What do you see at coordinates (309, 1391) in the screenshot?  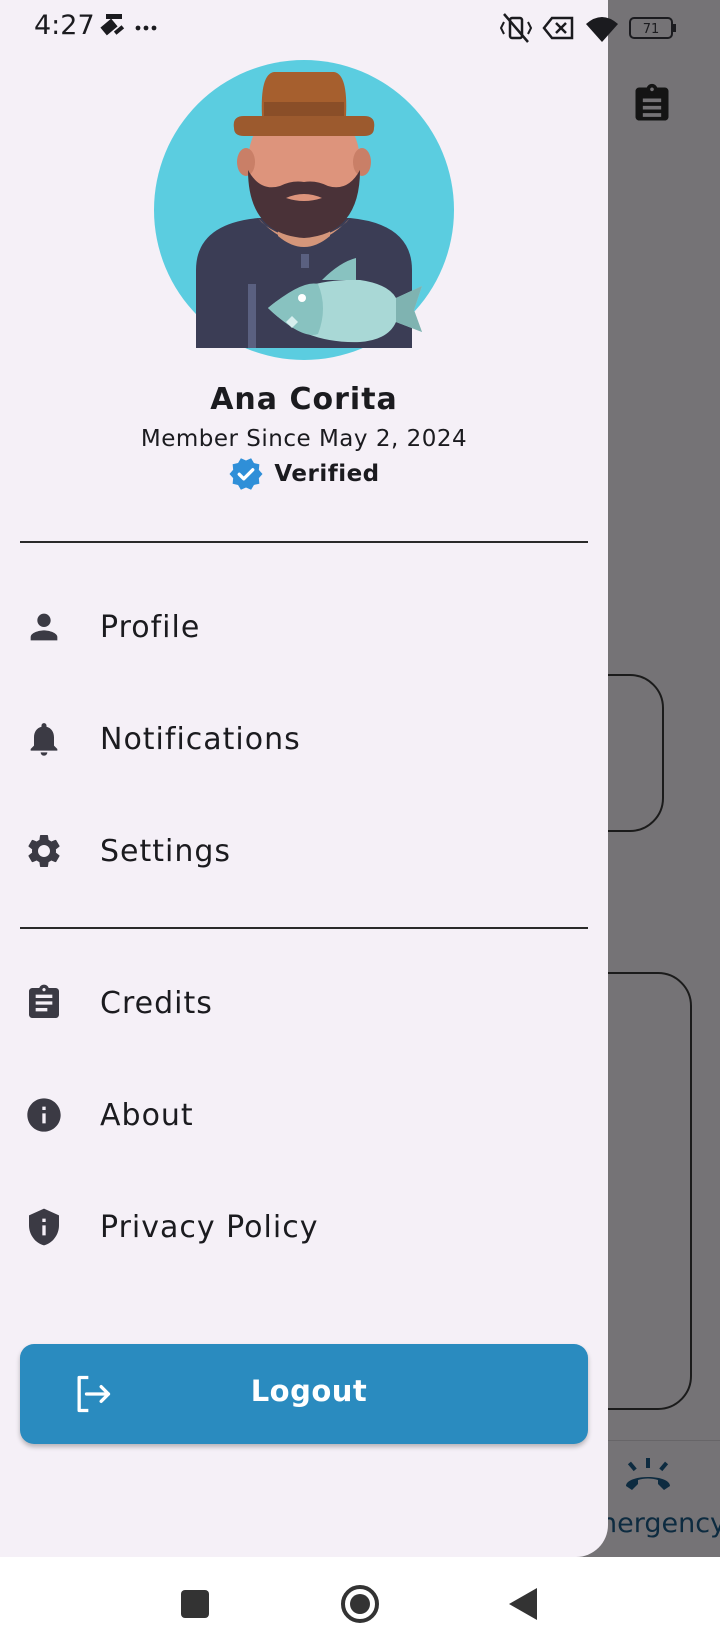 I see `logout-label: Logout` at bounding box center [309, 1391].